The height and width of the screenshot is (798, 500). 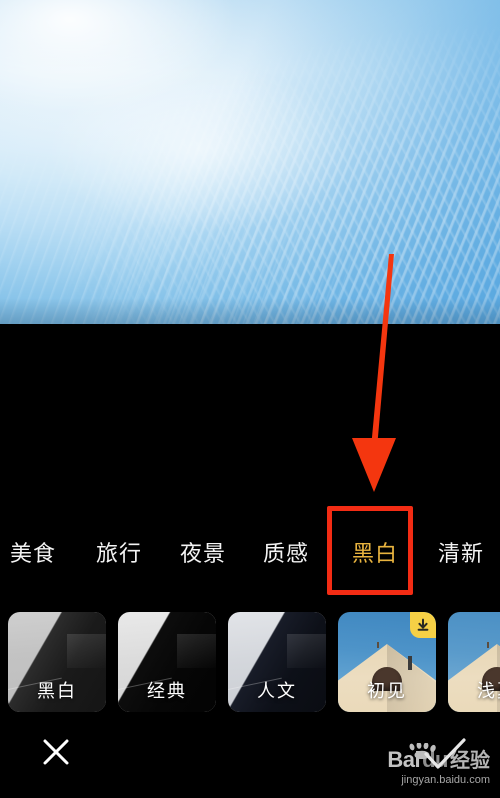 I want to click on baidu-jingyan-watermark: Bai du 经验 jingyan.baidu.com, so click(x=424, y=764).